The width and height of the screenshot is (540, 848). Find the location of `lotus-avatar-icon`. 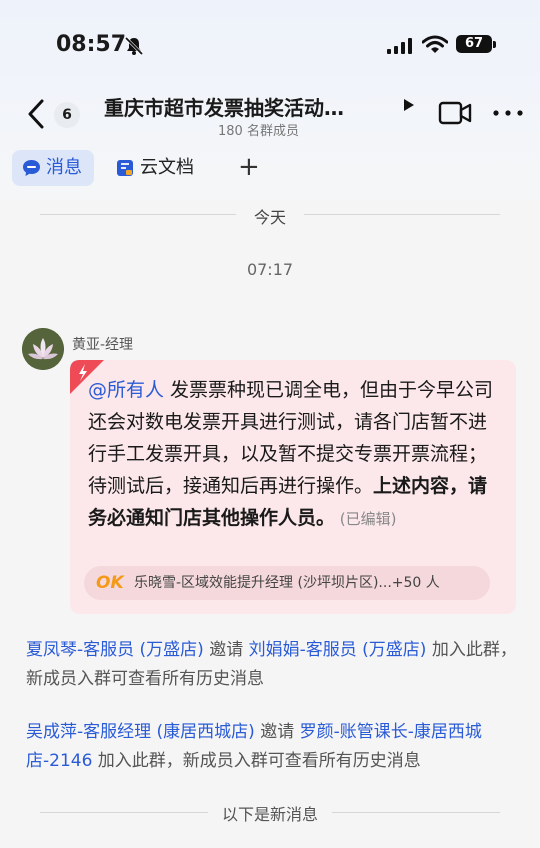

lotus-avatar-icon is located at coordinates (43, 349).